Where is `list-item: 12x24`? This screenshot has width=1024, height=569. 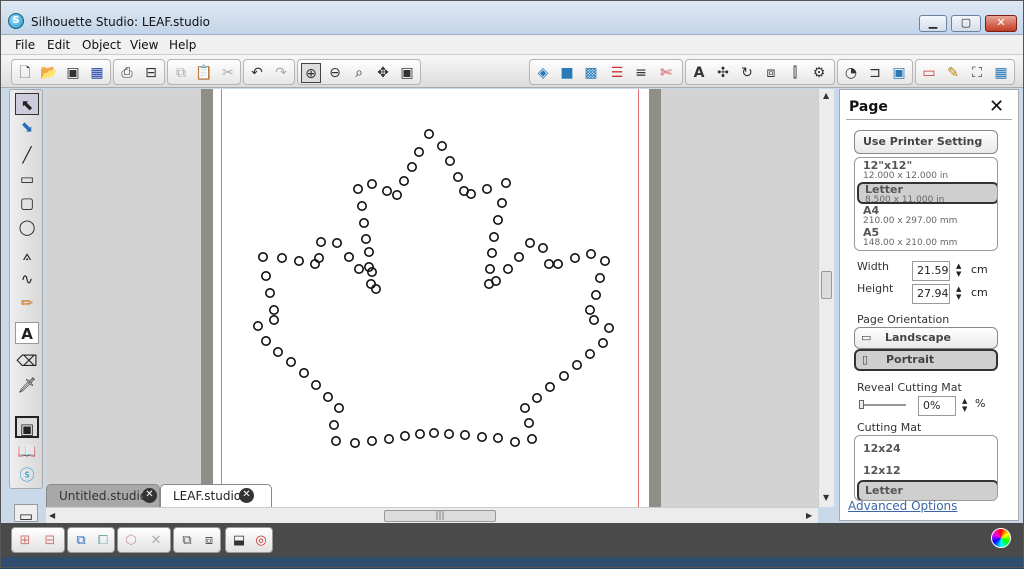
list-item: 12x24 is located at coordinates (927, 451).